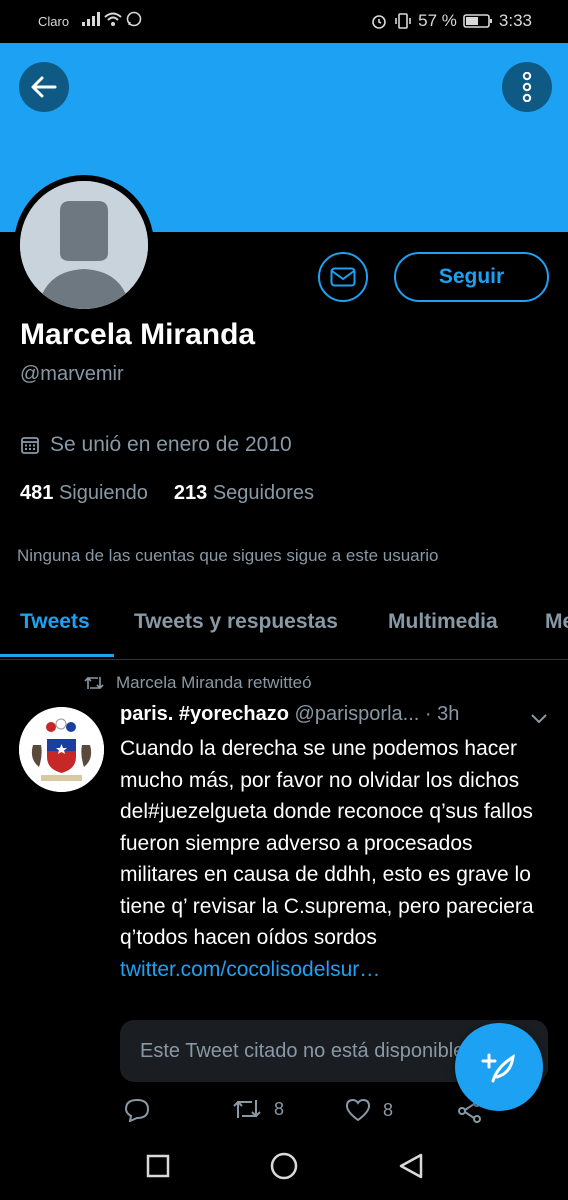 This screenshot has width=568, height=1200. What do you see at coordinates (358, 1110) in the screenshot?
I see `heart-icon` at bounding box center [358, 1110].